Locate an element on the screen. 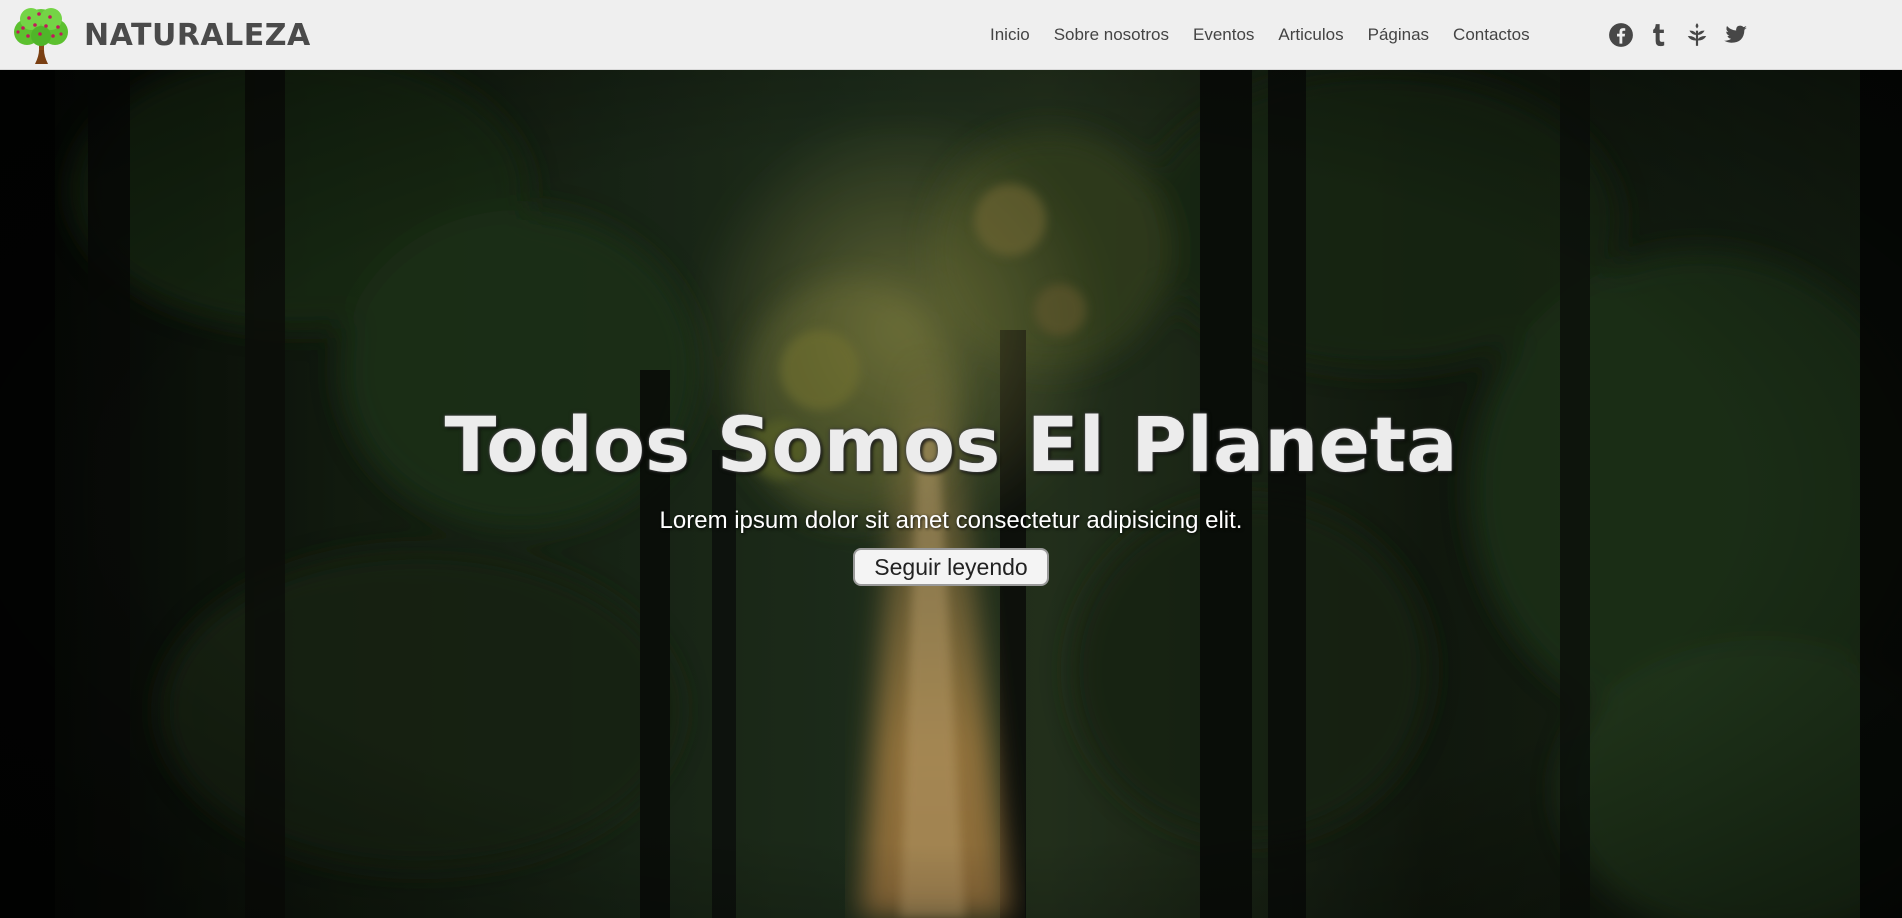 This screenshot has height=918, width=1902. hero-title: Todos Somos El Planeta is located at coordinates (951, 444).